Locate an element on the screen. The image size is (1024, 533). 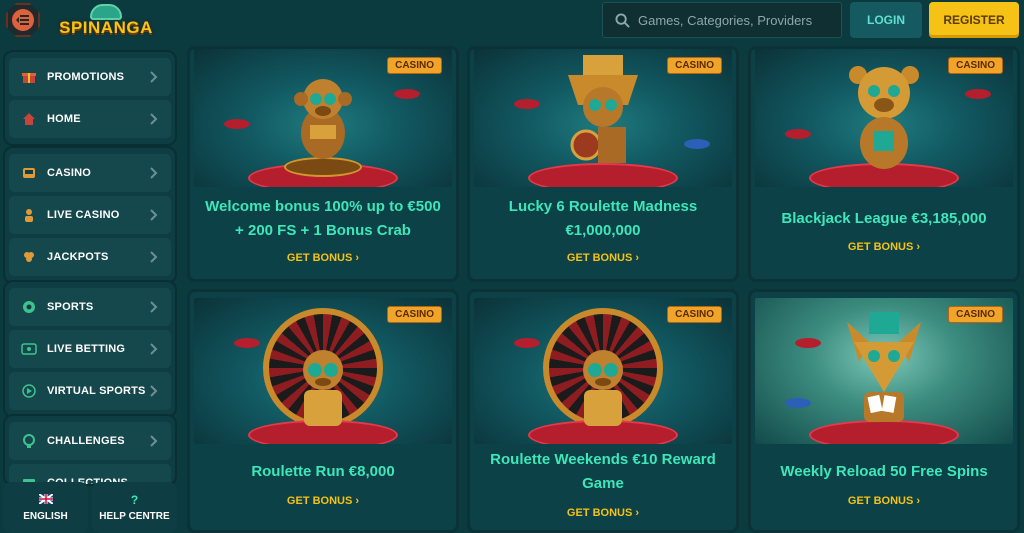
promo-title: Lucky 6 Roulette Madness €1,000,000 is located at coordinates (603, 218).